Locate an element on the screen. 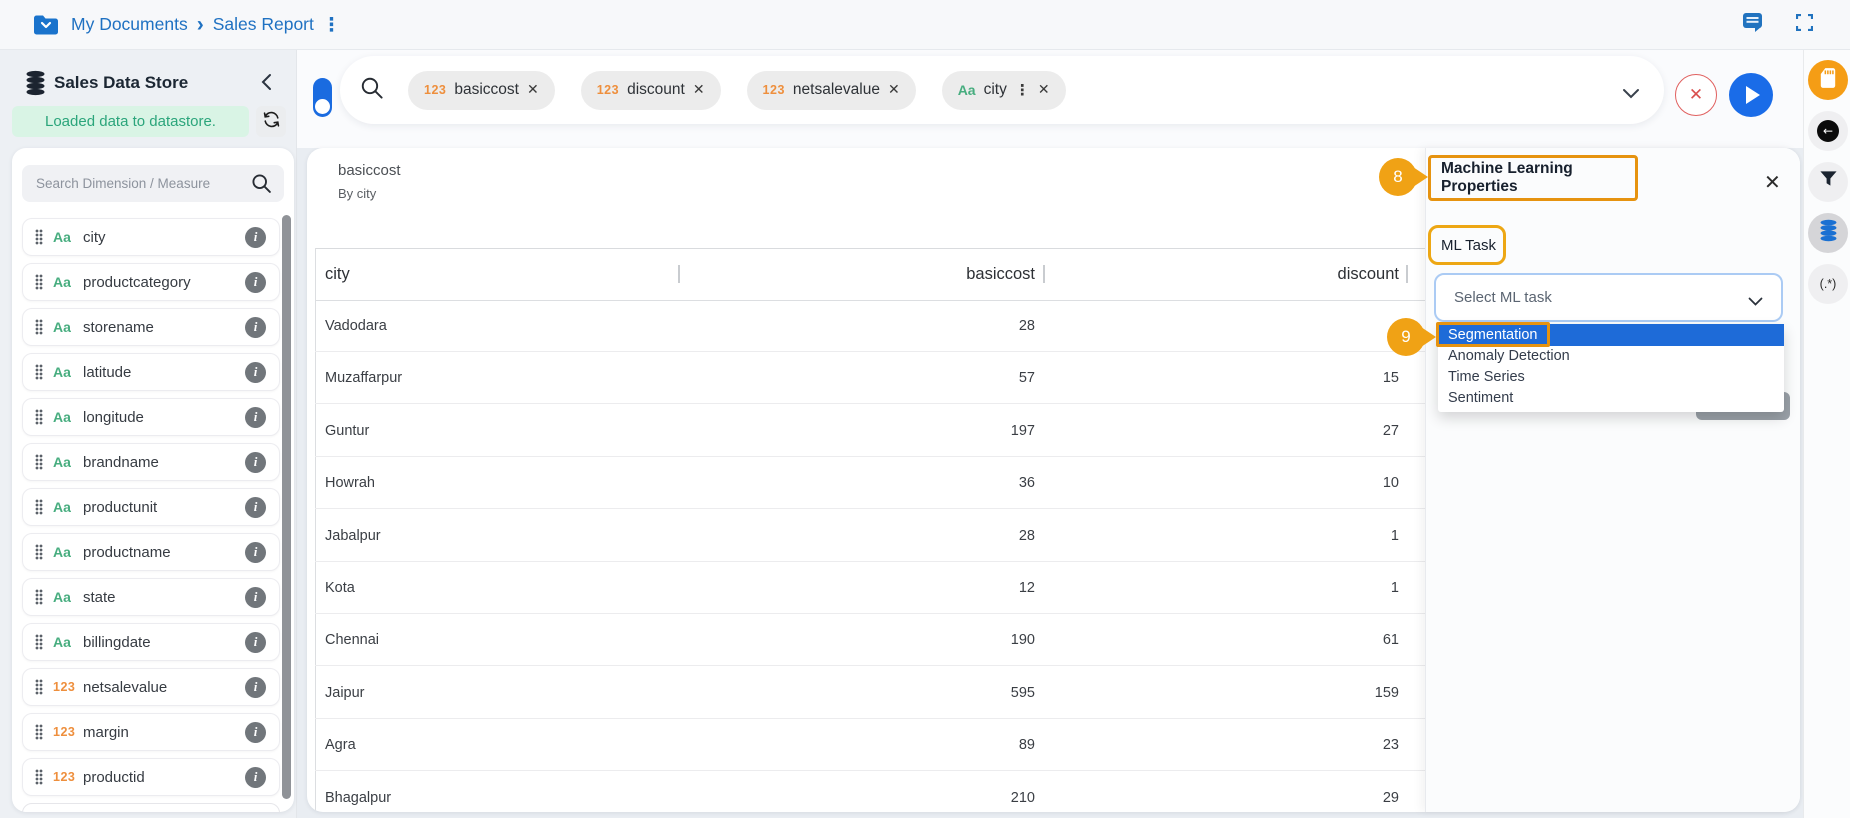 Image resolution: width=1850 pixels, height=818 pixels. clear-query-button: ✕ is located at coordinates (1696, 95).